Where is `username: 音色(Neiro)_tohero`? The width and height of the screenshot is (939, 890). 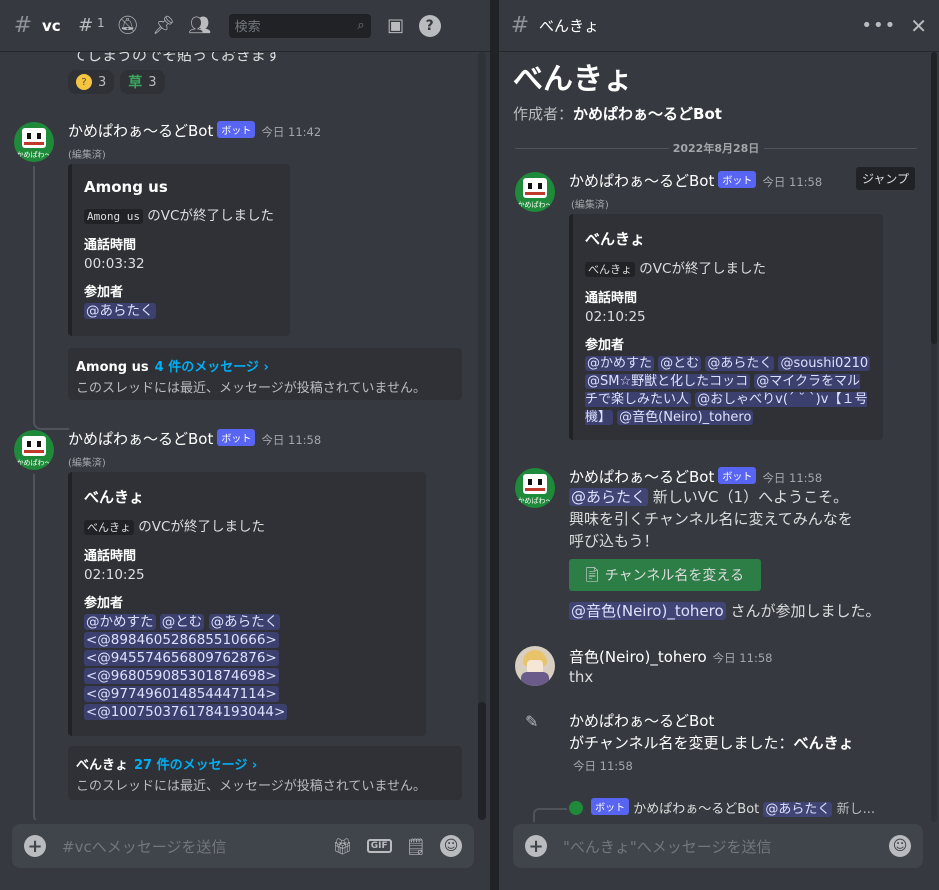
username: 音色(Neiro)_tohero is located at coordinates (638, 657).